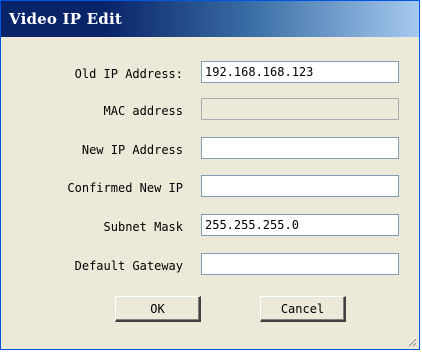 The width and height of the screenshot is (422, 354). I want to click on confirm-ip-label: Confirmed New IP, so click(125, 188).